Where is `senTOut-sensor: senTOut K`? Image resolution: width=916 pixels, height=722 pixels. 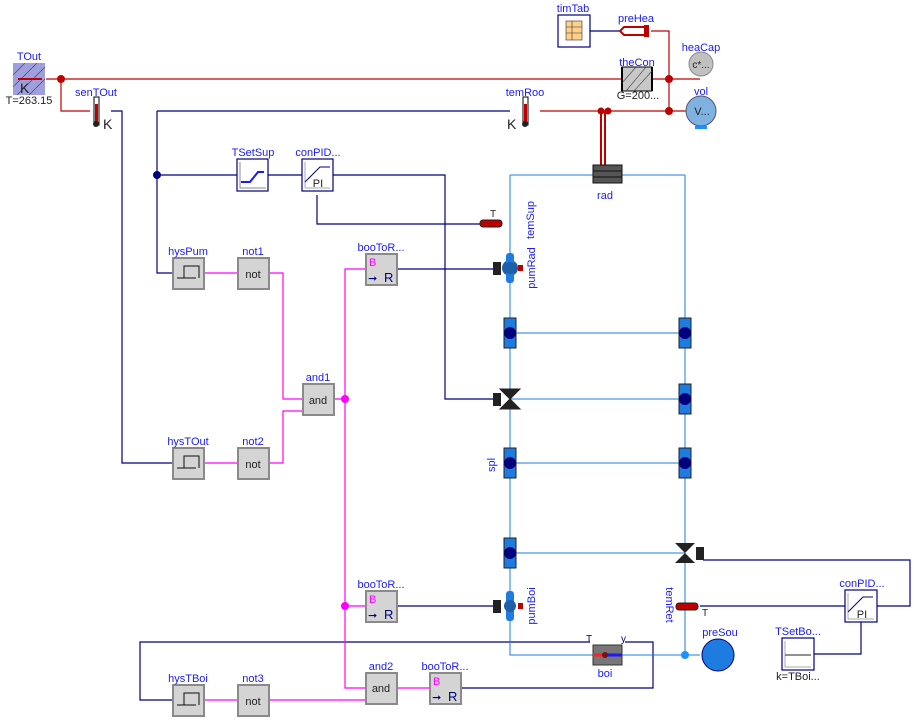
senTOut-sensor: senTOut K is located at coordinates (96, 109).